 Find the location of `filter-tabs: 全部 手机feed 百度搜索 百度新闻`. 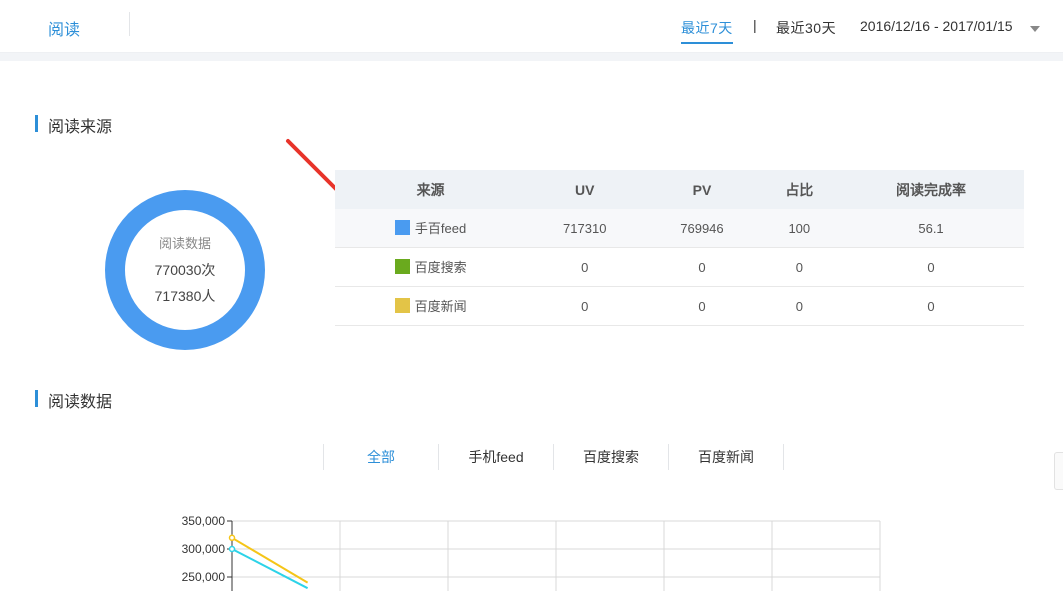

filter-tabs: 全部 手机feed 百度搜索 百度新闻 is located at coordinates (553, 457).